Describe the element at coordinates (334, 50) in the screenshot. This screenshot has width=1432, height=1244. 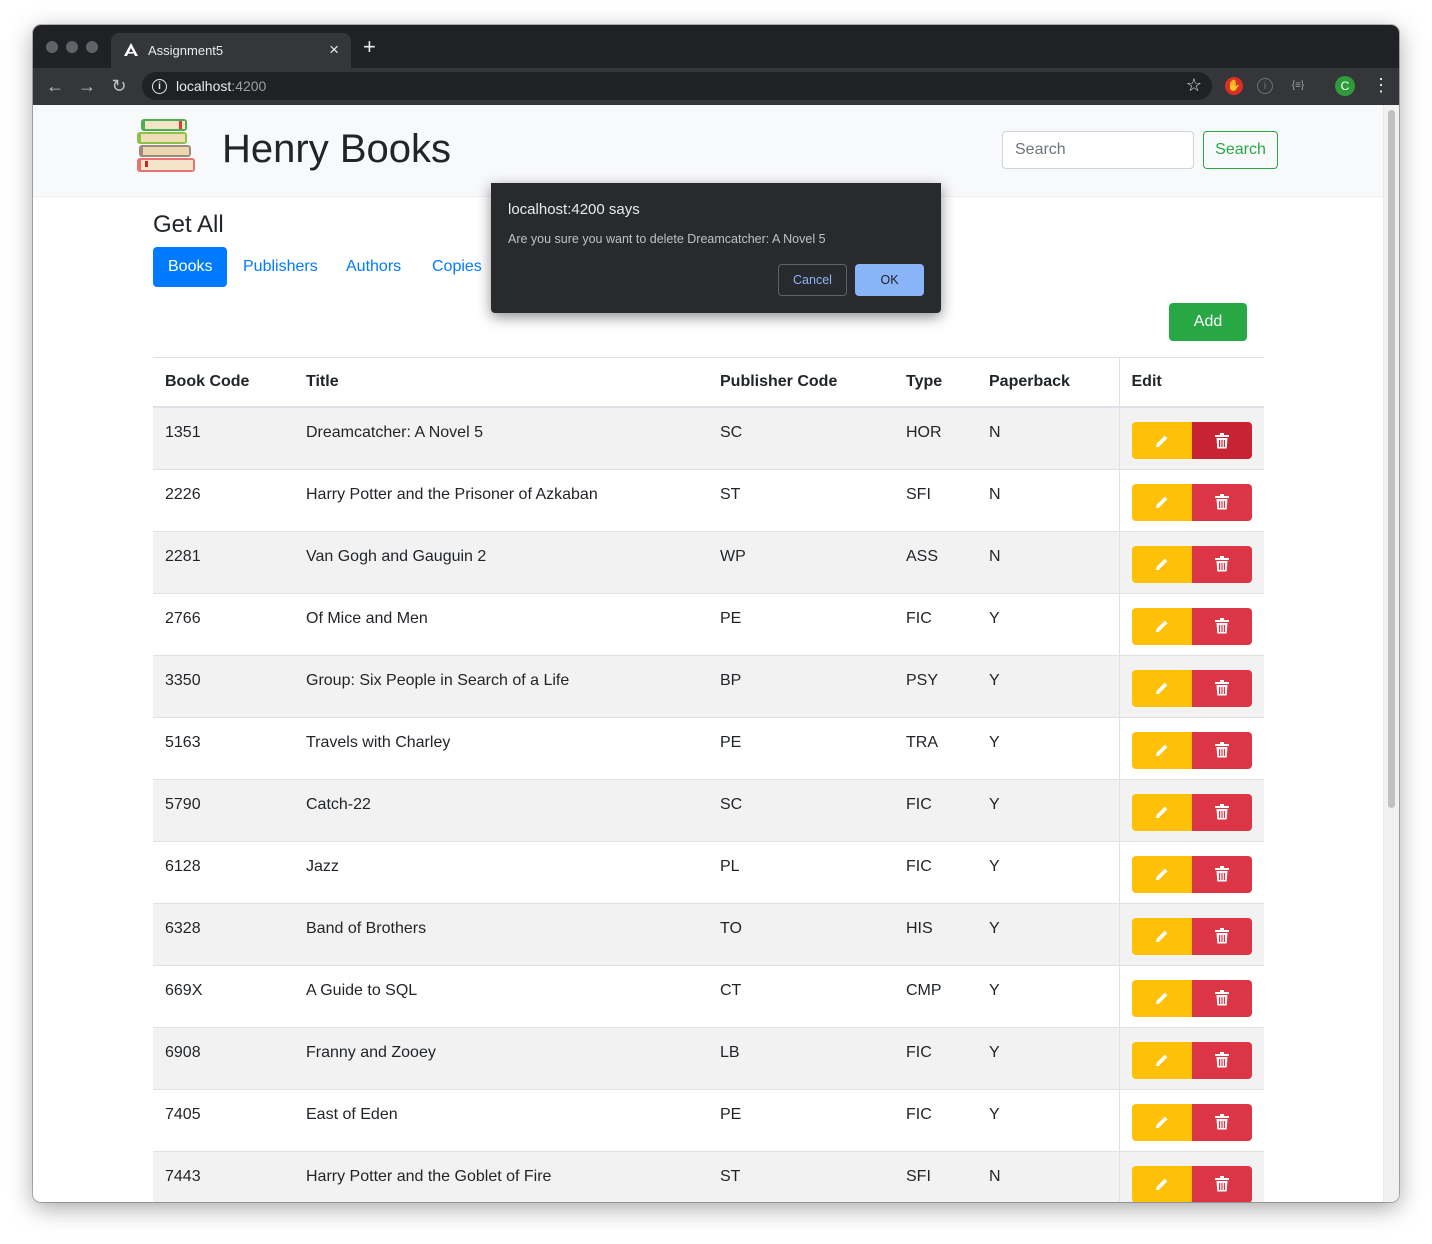
I see `tab-close-icon: ×` at that location.